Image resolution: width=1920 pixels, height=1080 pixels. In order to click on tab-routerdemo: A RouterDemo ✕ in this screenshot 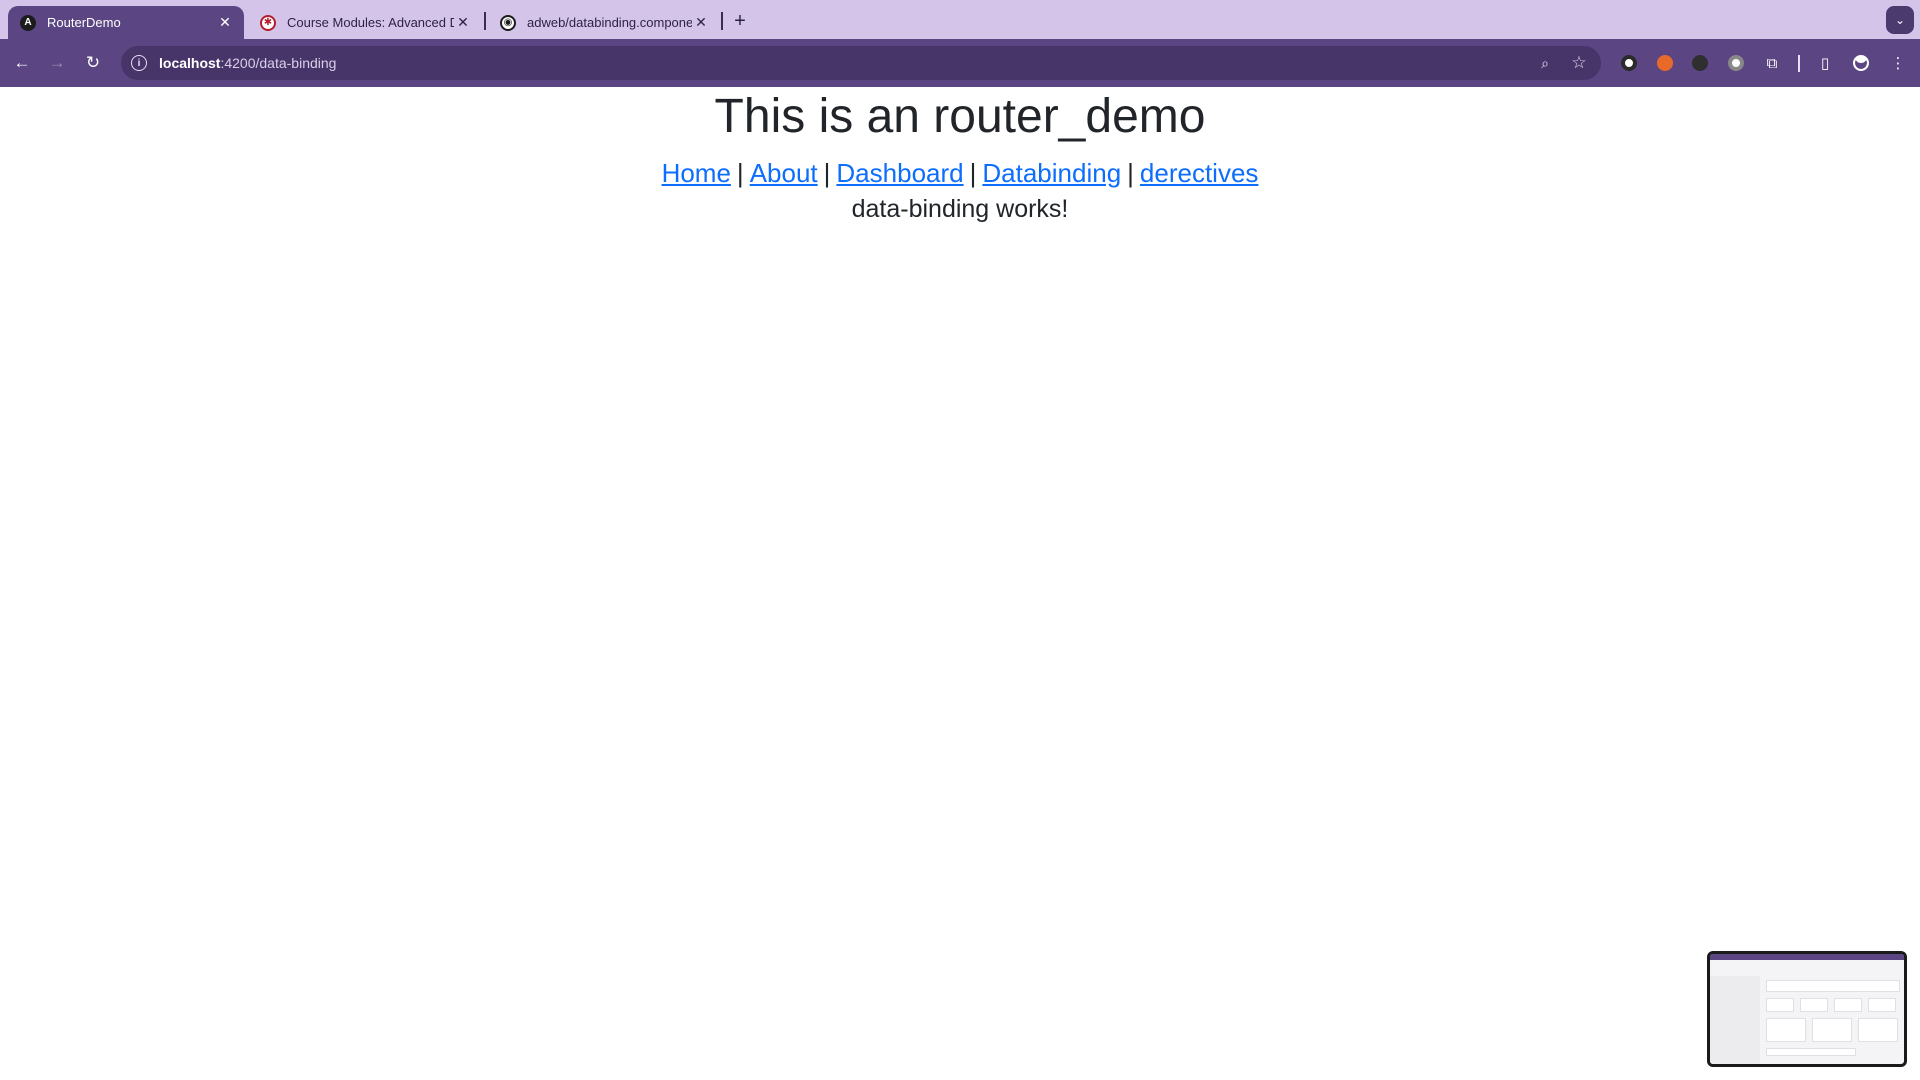, I will do `click(126, 22)`.